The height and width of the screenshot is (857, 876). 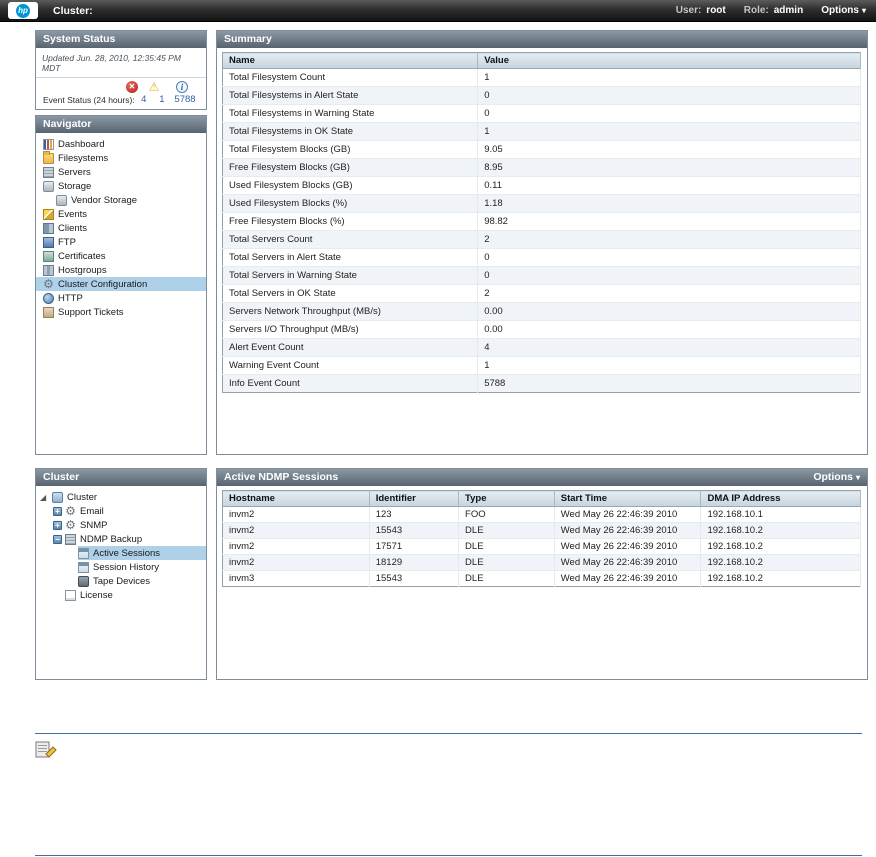 What do you see at coordinates (48, 284) in the screenshot?
I see `gear-icon` at bounding box center [48, 284].